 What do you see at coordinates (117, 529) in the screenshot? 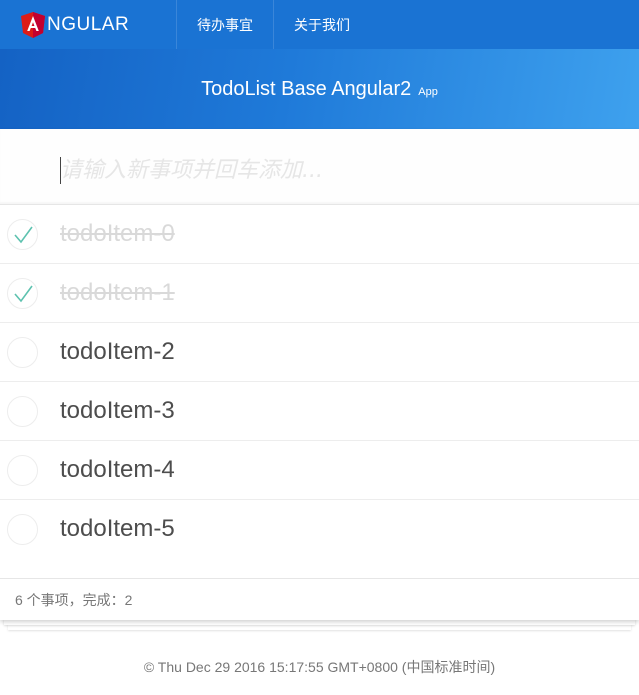
I see `todo-label: todoItem-5` at bounding box center [117, 529].